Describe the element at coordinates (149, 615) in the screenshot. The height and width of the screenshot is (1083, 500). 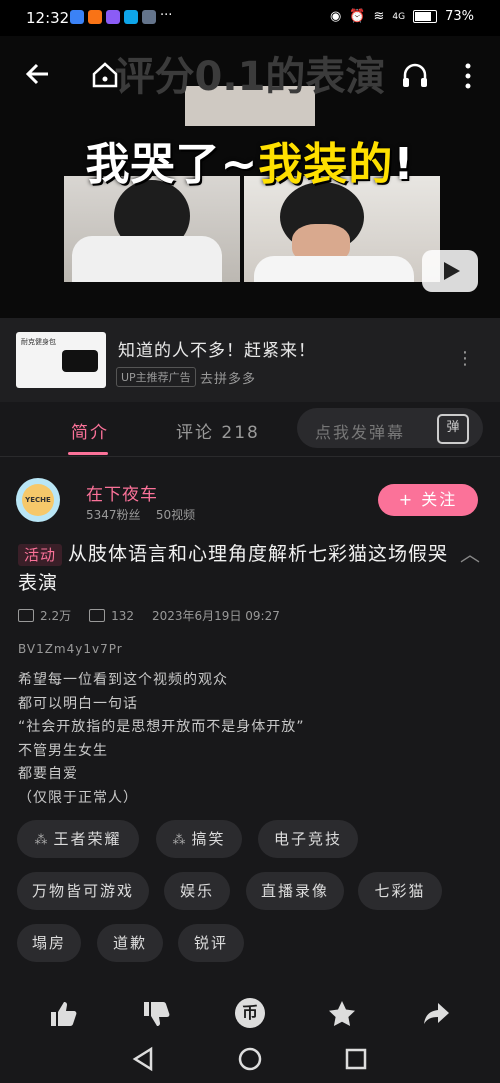
I see `video-meta: 2.2万 132 2023年6月19日 09:27` at that location.